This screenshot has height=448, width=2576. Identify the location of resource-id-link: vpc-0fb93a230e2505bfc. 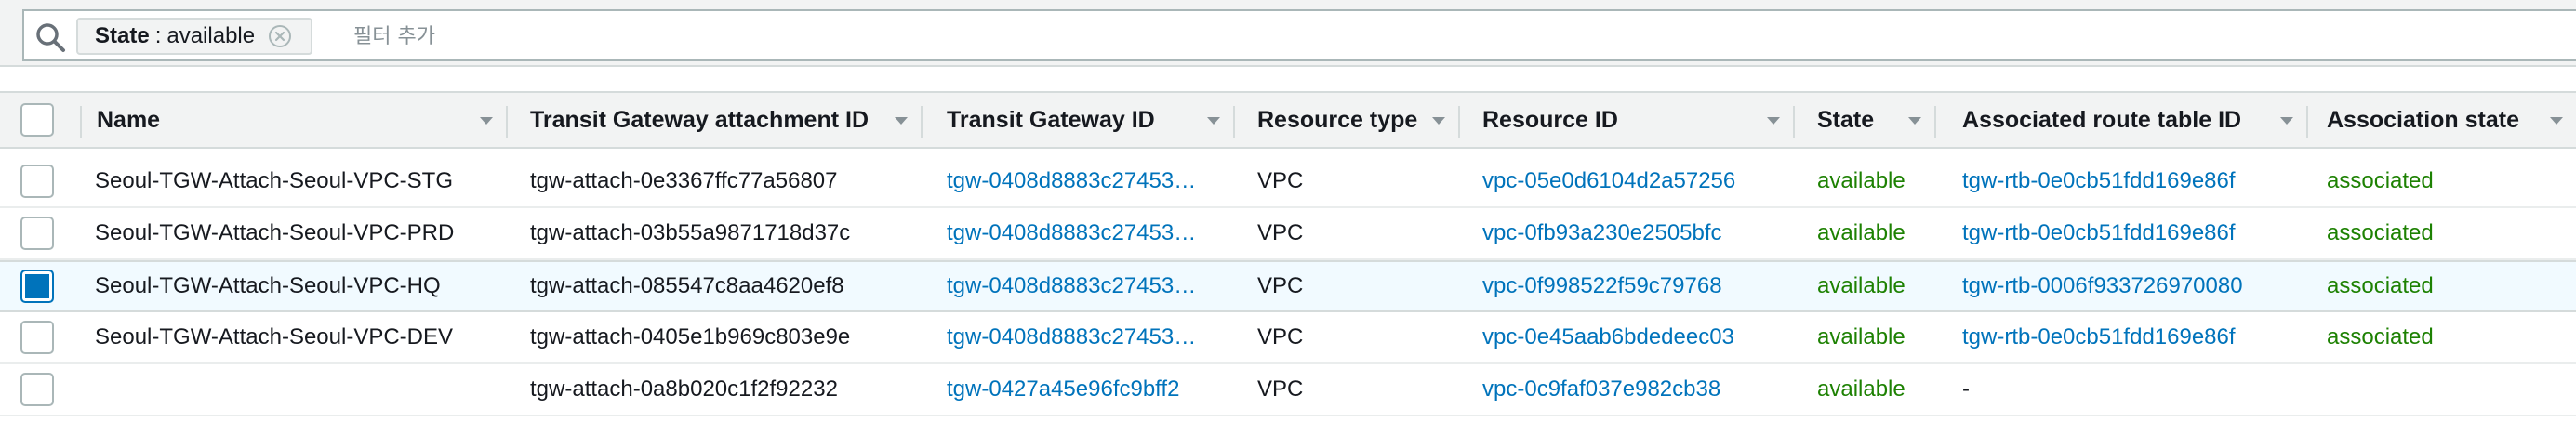
(1602, 233).